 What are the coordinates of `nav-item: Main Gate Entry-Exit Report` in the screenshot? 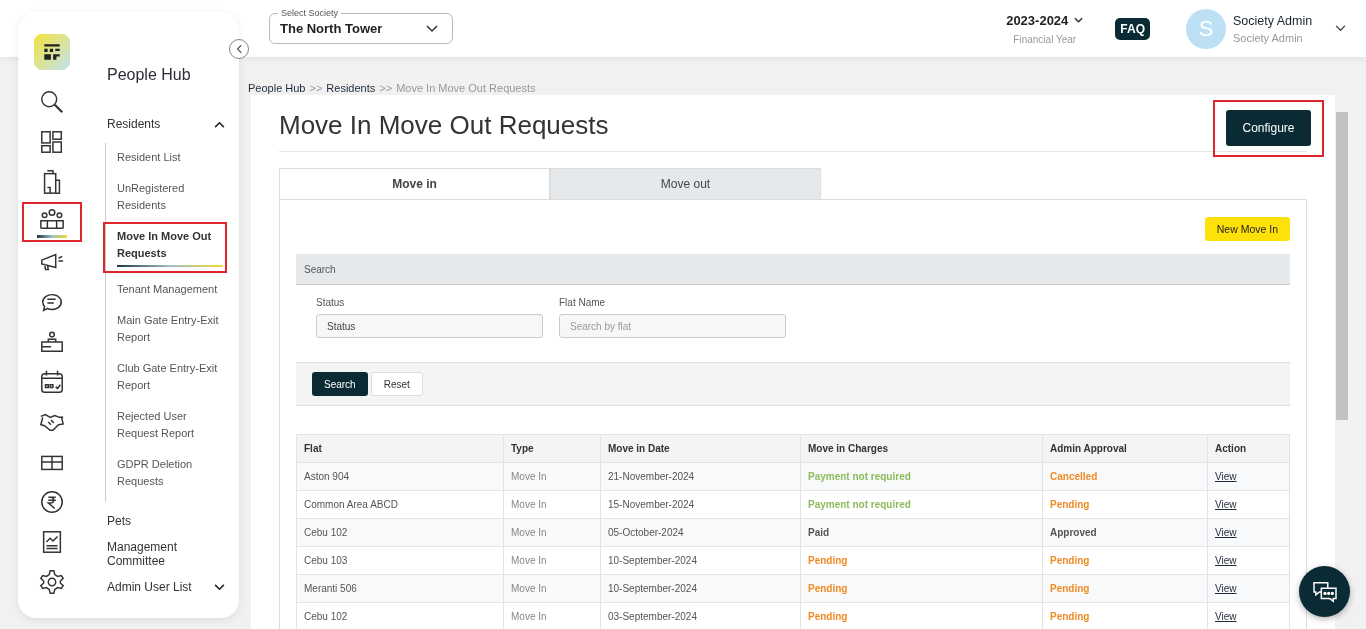 It's located at (170, 329).